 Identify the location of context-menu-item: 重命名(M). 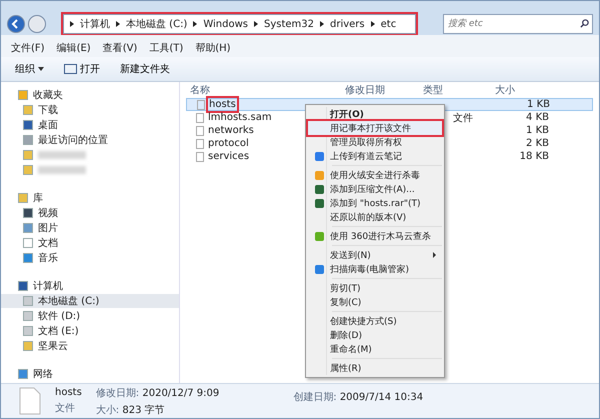
(375, 349).